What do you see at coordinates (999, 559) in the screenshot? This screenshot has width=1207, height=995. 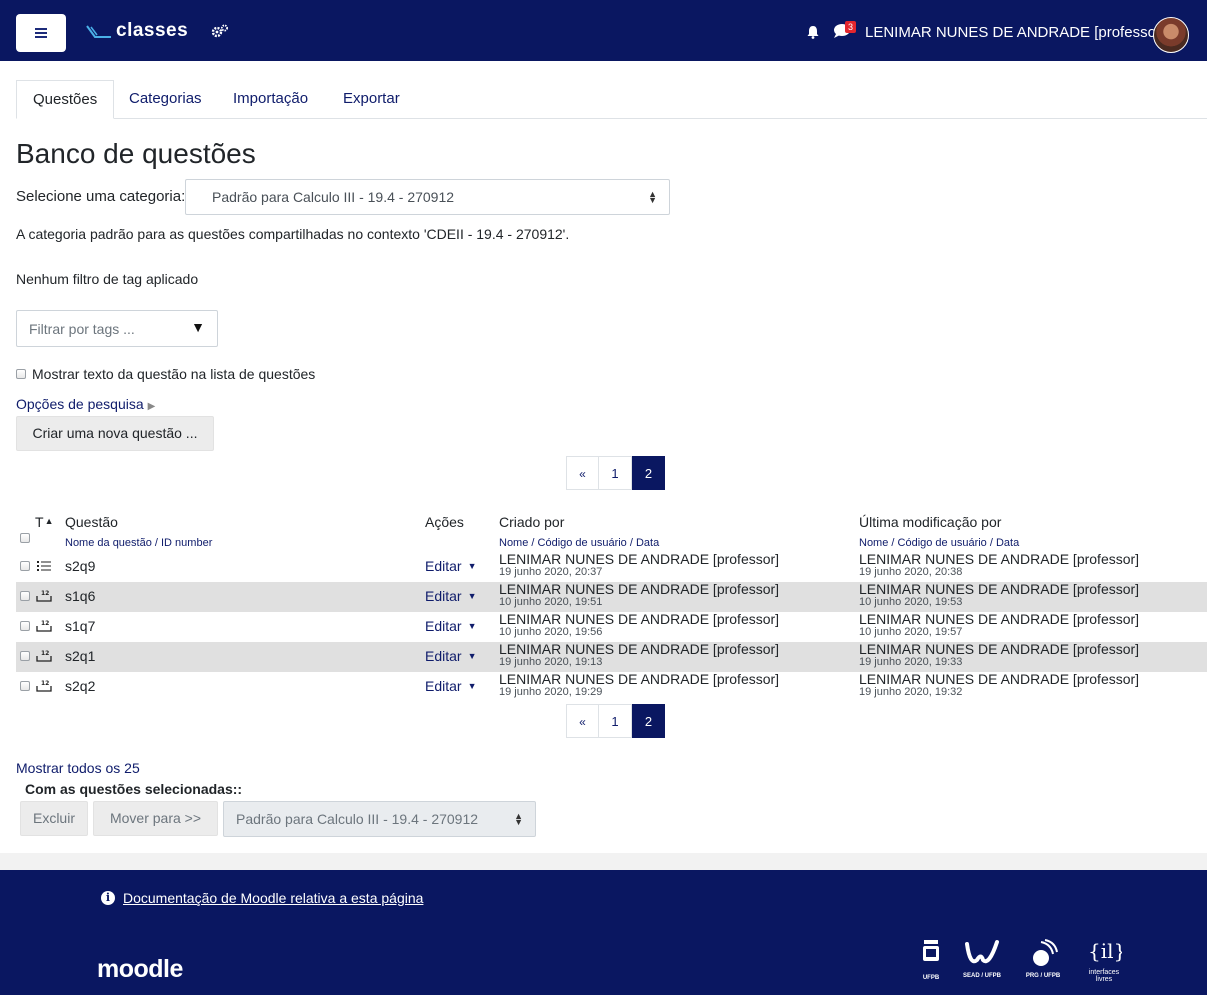 I see `modified-by-name: LENIMAR NUNES DE ANDRADE [professor]` at bounding box center [999, 559].